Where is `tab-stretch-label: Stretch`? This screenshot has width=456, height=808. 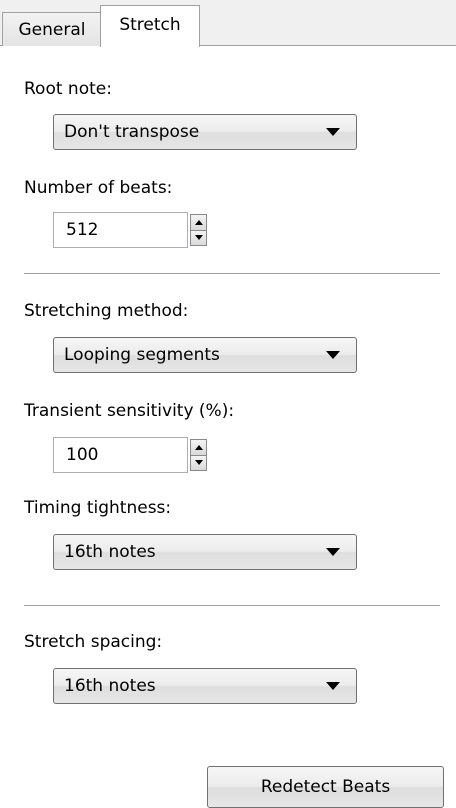
tab-stretch-label: Stretch is located at coordinates (150, 24).